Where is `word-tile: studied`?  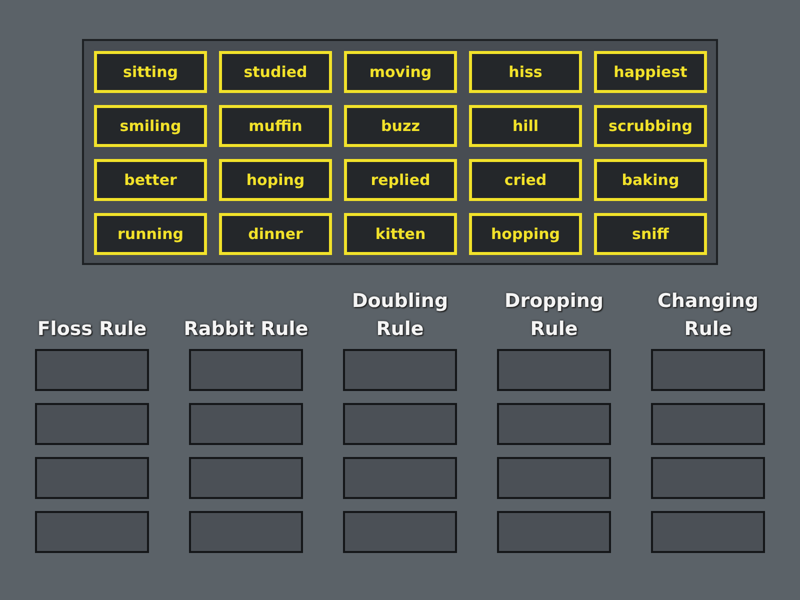
word-tile: studied is located at coordinates (275, 72).